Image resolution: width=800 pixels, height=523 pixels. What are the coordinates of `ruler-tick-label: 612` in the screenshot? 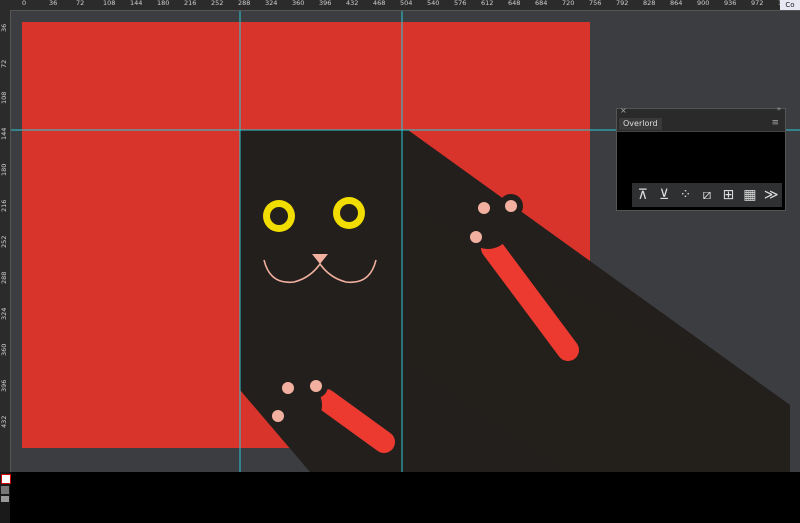 It's located at (487, 3).